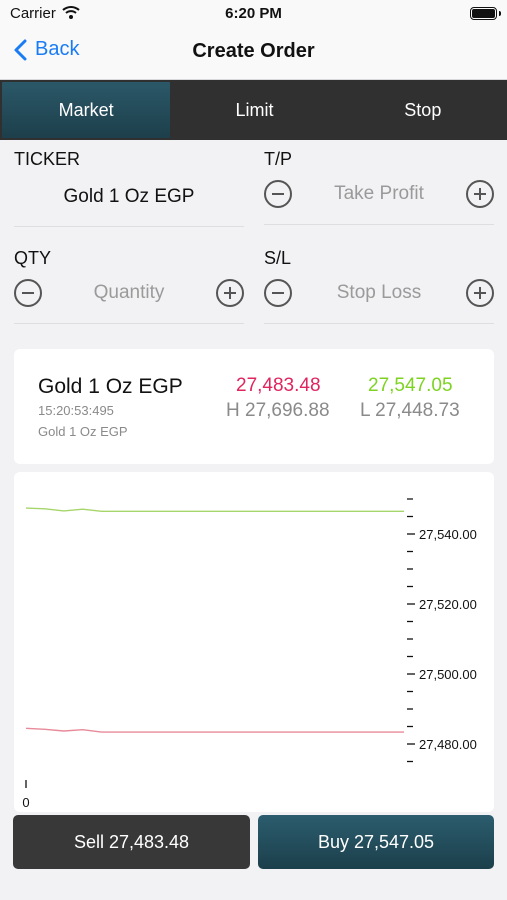 Image resolution: width=507 pixels, height=900 pixels. What do you see at coordinates (278, 159) in the screenshot?
I see `take-profit-label: T/P` at bounding box center [278, 159].